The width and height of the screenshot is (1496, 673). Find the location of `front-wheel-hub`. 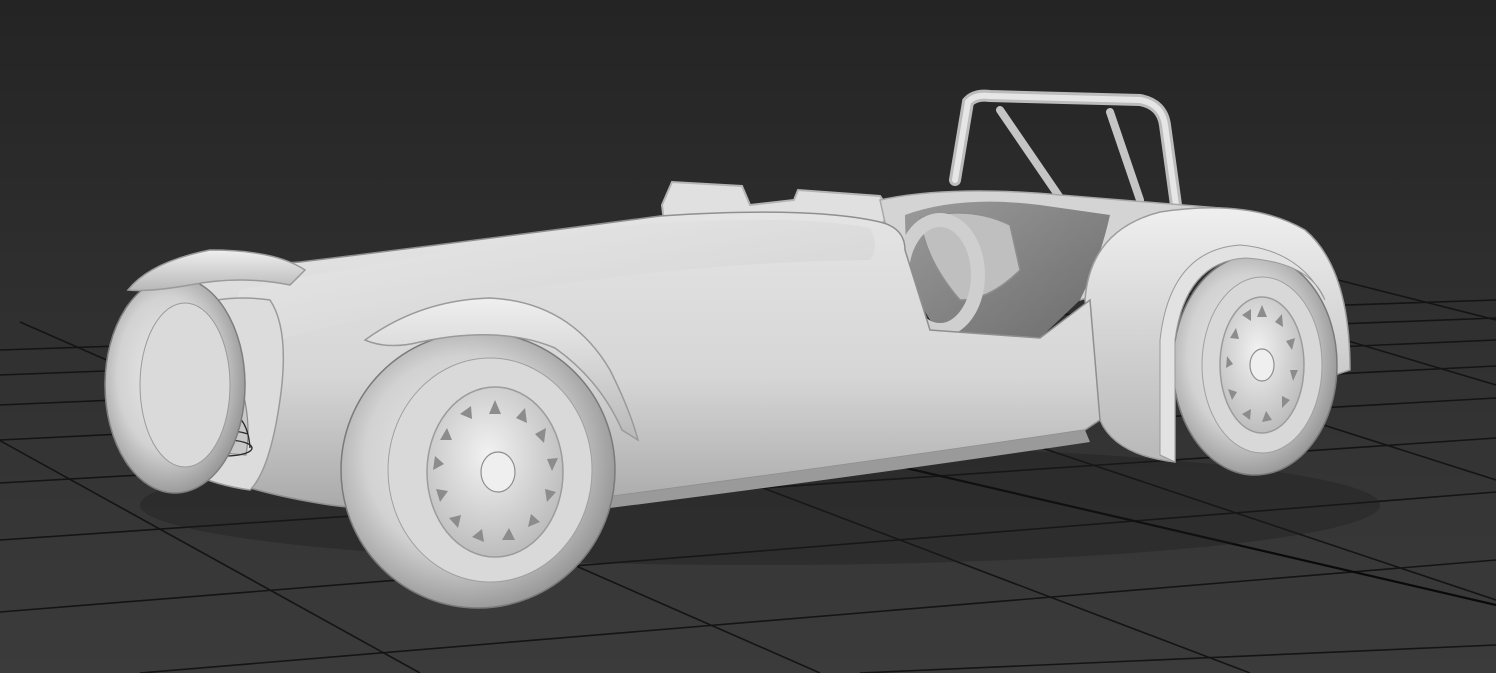

front-wheel-hub is located at coordinates (498, 472).